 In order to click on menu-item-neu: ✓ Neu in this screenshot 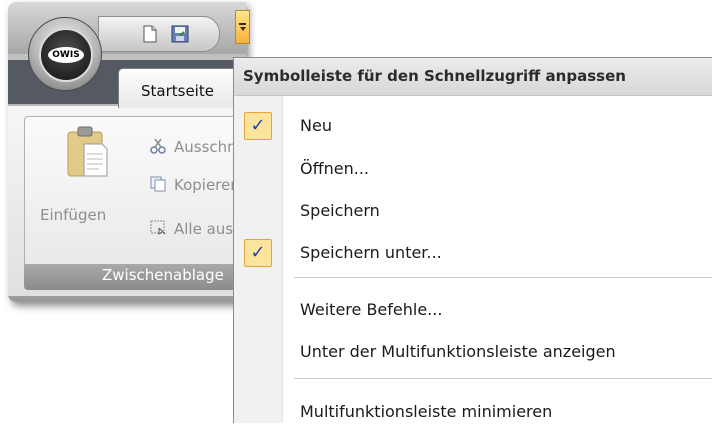, I will do `click(473, 126)`.